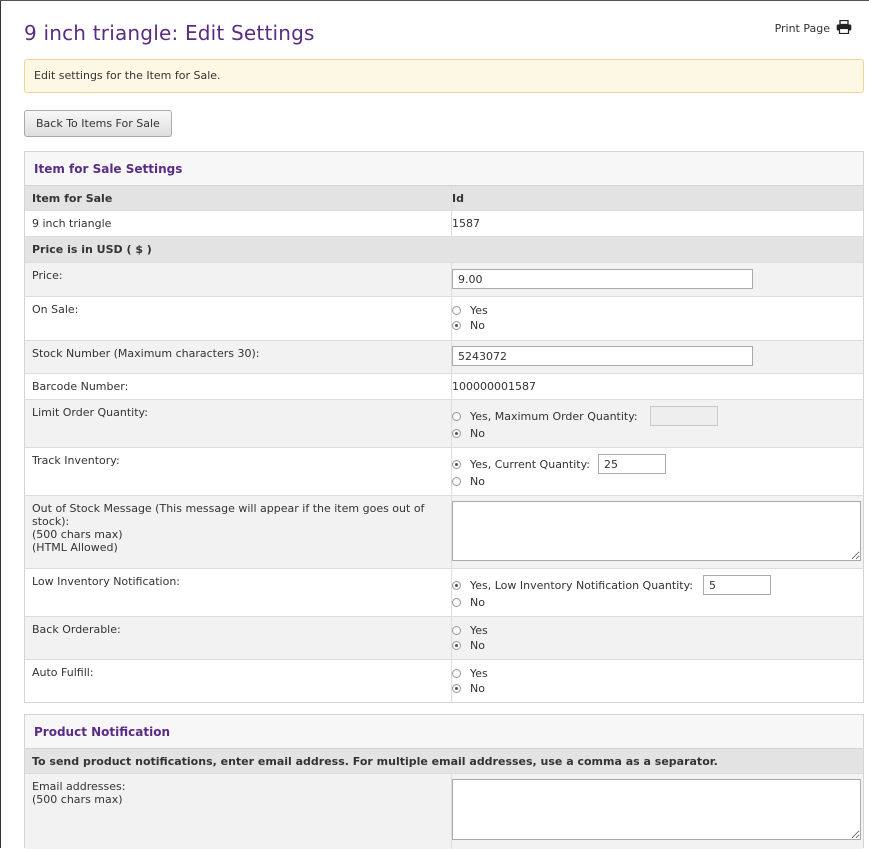 The height and width of the screenshot is (849, 869). I want to click on back-orderable-yes-radio, so click(456, 630).